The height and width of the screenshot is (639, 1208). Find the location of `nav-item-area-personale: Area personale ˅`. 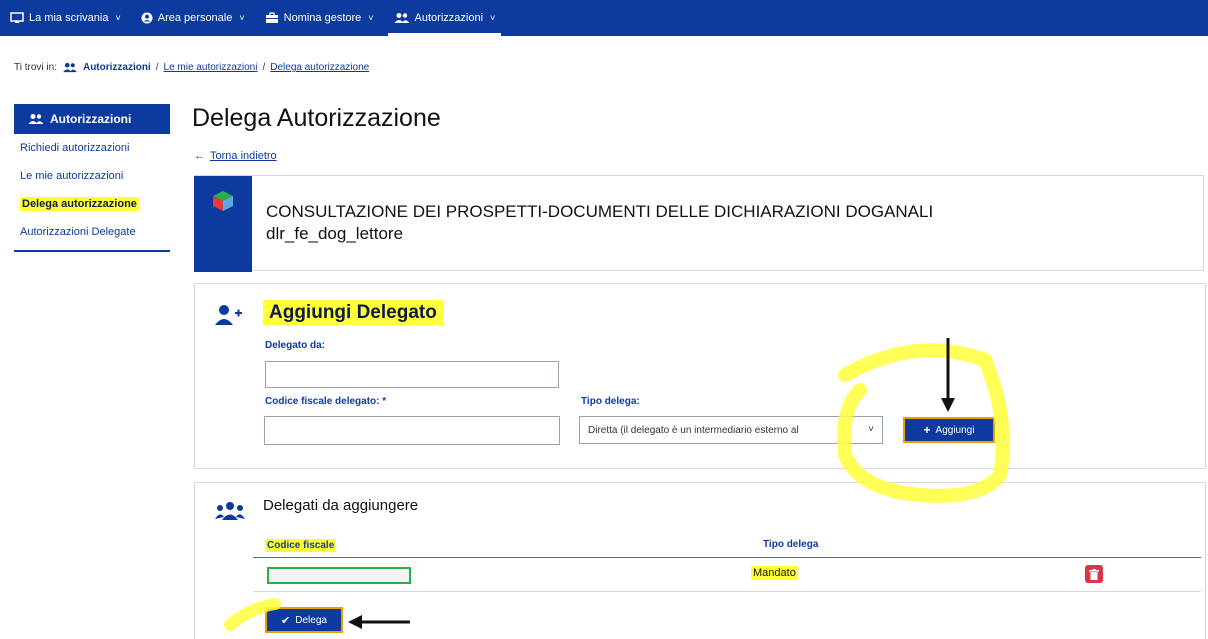

nav-item-area-personale: Area personale ˅ is located at coordinates (193, 18).